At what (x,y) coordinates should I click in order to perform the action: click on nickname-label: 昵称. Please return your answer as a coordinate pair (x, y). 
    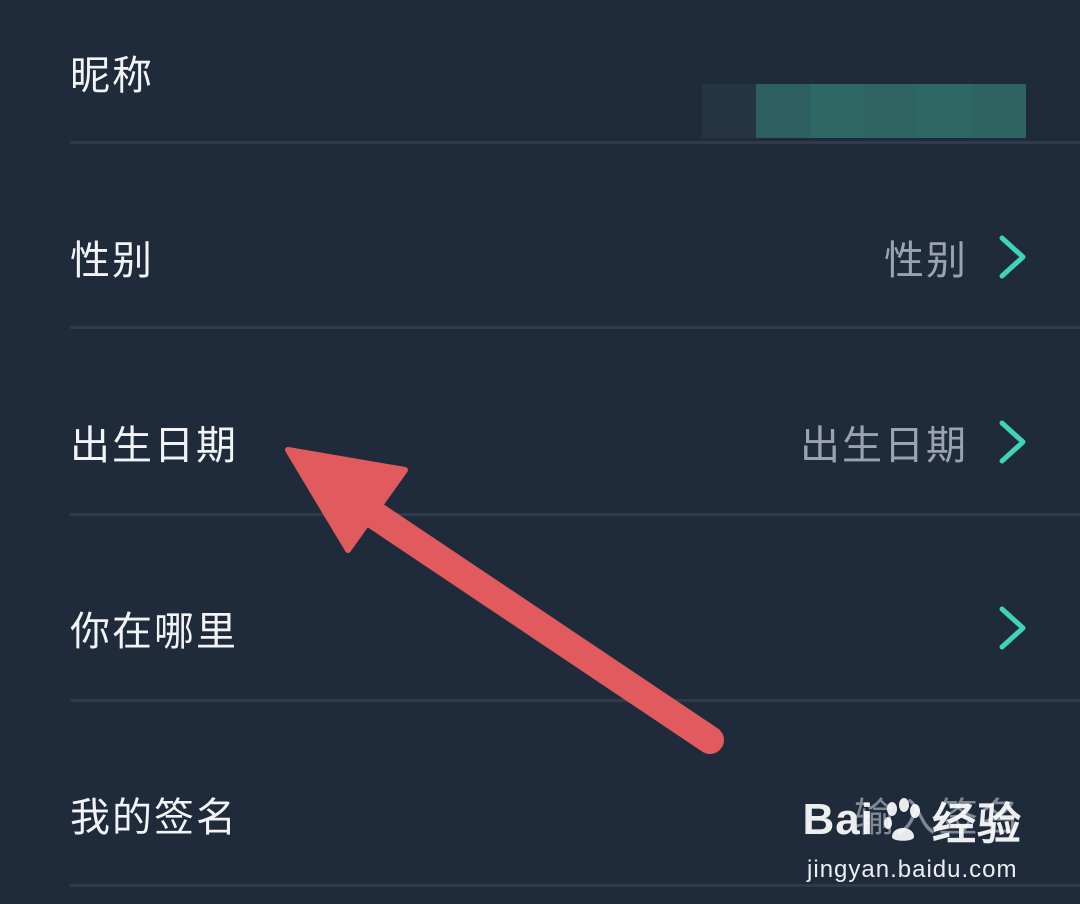
    Looking at the image, I should click on (112, 76).